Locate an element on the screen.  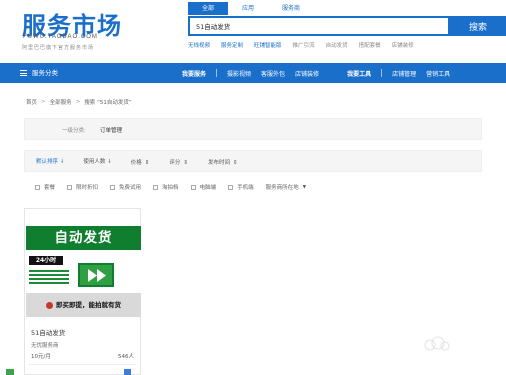
nav-item-my-tools: 我要工具 is located at coordinates (359, 73).